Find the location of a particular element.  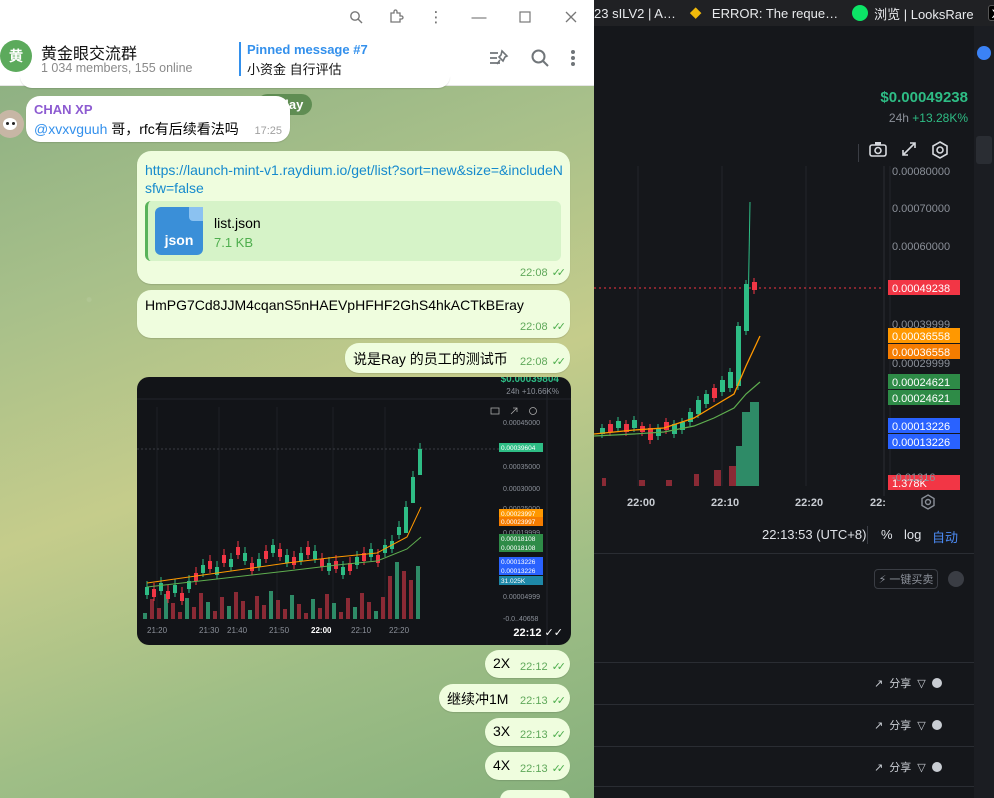

share-icon: ↗ is located at coordinates (879, 683).